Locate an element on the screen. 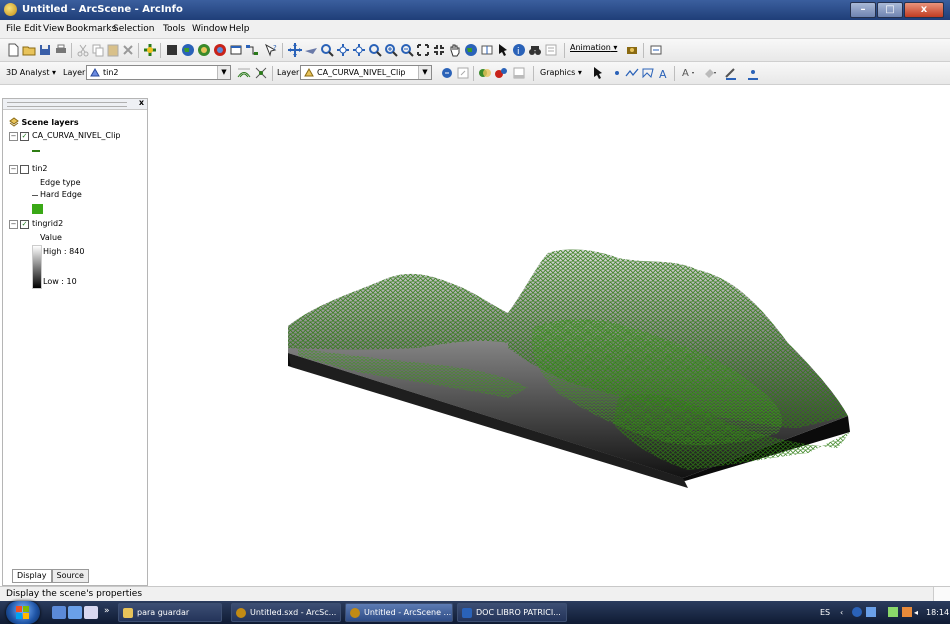 This screenshot has width=950, height=624. tray-antivirus-icon is located at coordinates (893, 612).